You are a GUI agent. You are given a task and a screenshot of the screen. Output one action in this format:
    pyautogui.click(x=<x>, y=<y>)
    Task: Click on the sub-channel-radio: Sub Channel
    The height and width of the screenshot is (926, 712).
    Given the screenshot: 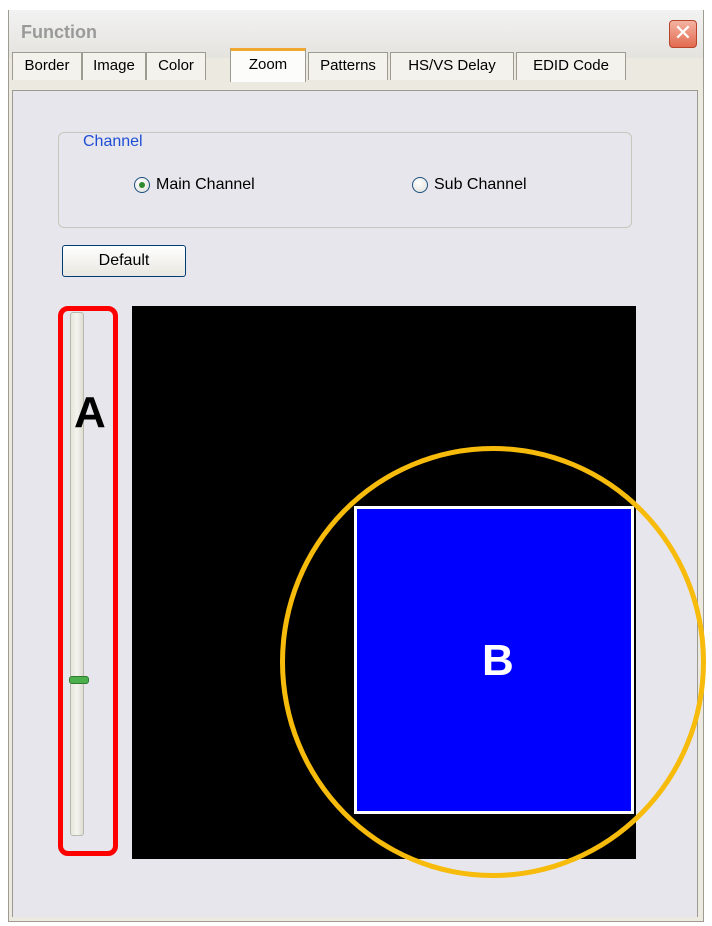 What is the action you would take?
    pyautogui.click(x=469, y=185)
    